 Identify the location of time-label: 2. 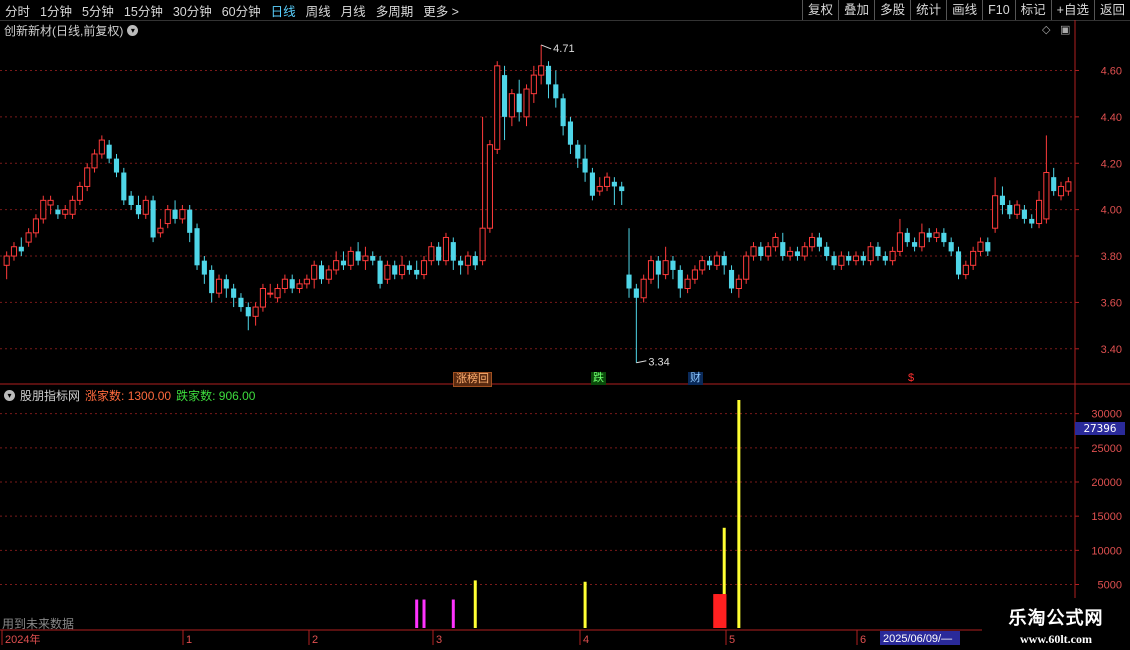
(315, 640).